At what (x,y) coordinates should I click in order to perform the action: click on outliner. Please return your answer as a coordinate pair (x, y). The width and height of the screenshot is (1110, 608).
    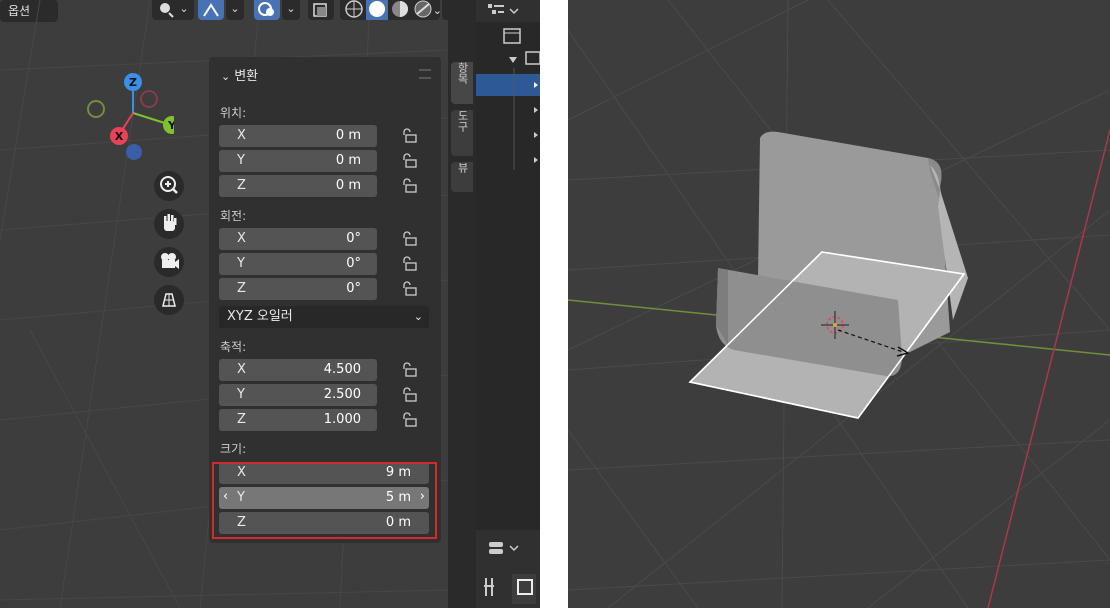
    Looking at the image, I should click on (508, 265).